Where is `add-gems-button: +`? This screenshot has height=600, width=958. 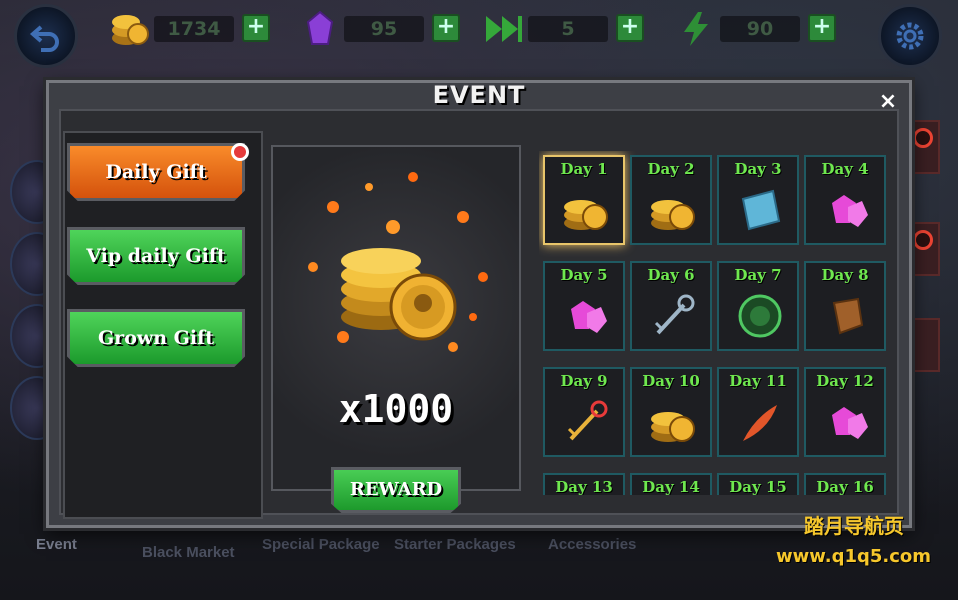 add-gems-button: + is located at coordinates (446, 28).